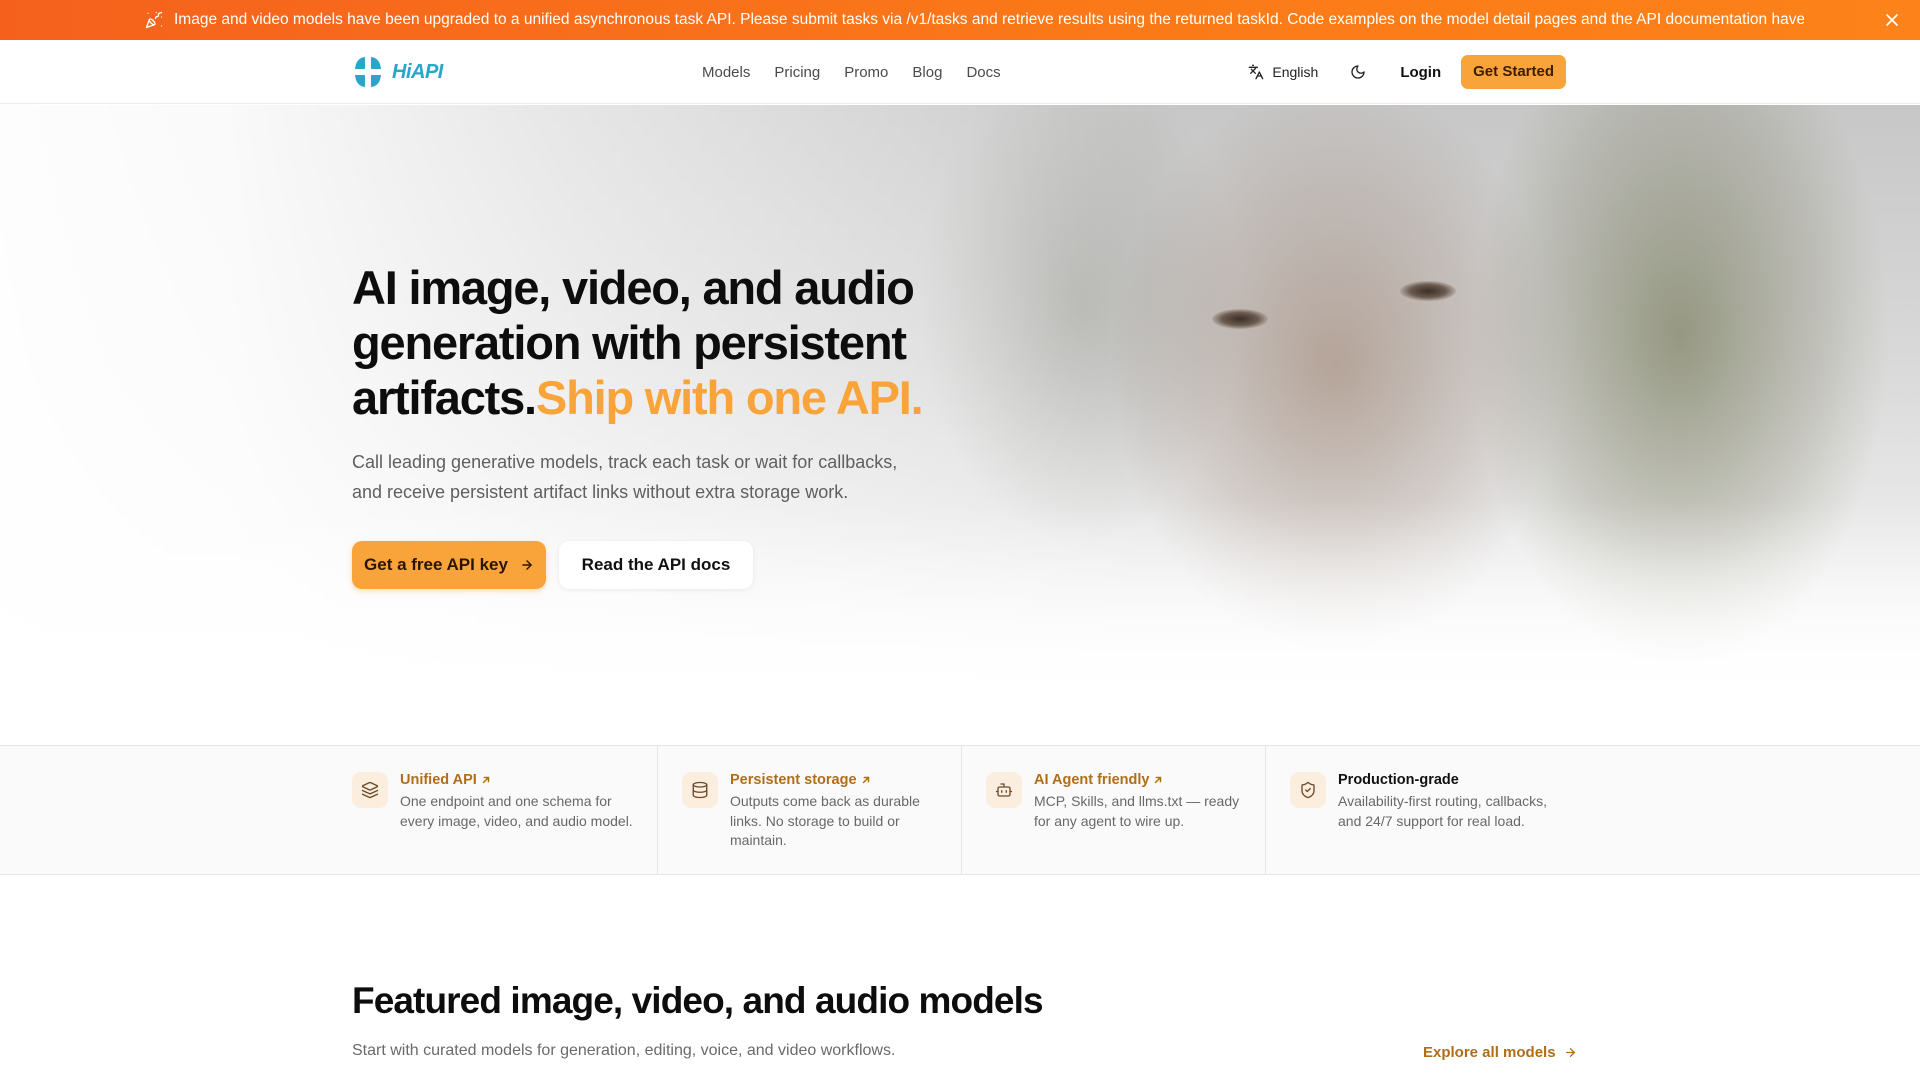  I want to click on language-selector: English, so click(1283, 72).